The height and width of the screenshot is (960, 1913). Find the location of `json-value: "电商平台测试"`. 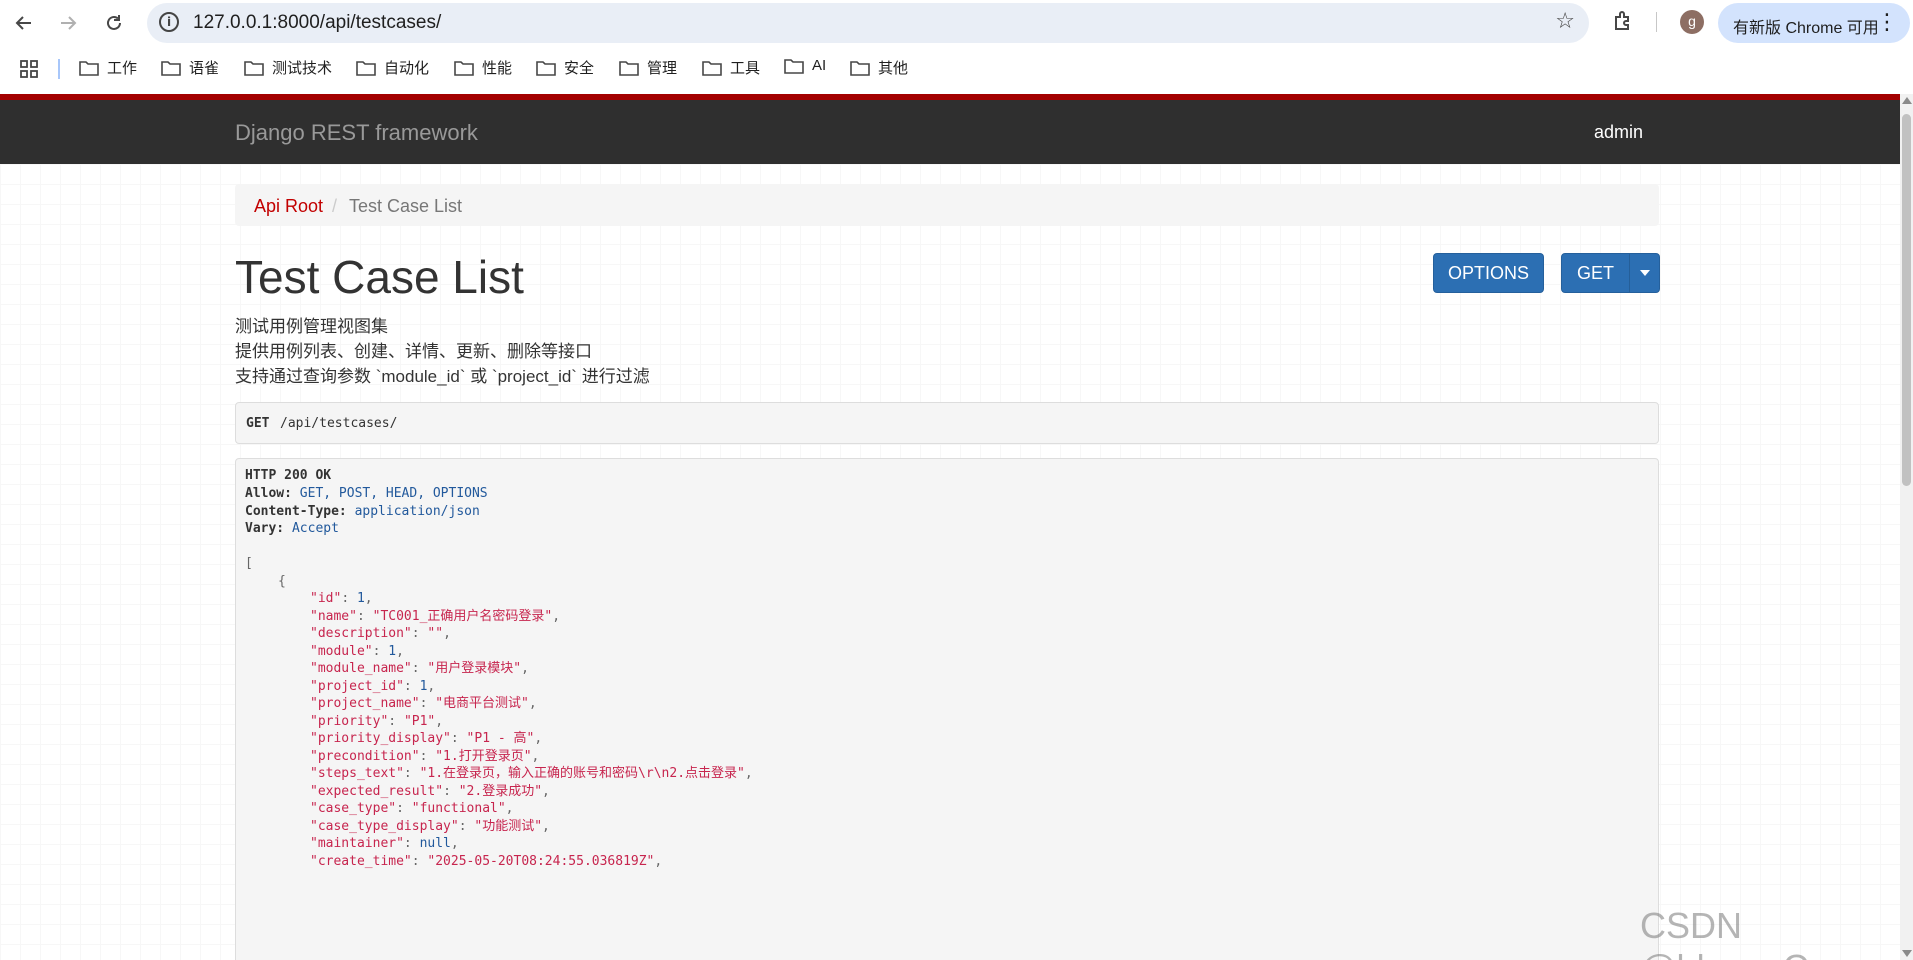

json-value: "电商平台测试" is located at coordinates (482, 703).